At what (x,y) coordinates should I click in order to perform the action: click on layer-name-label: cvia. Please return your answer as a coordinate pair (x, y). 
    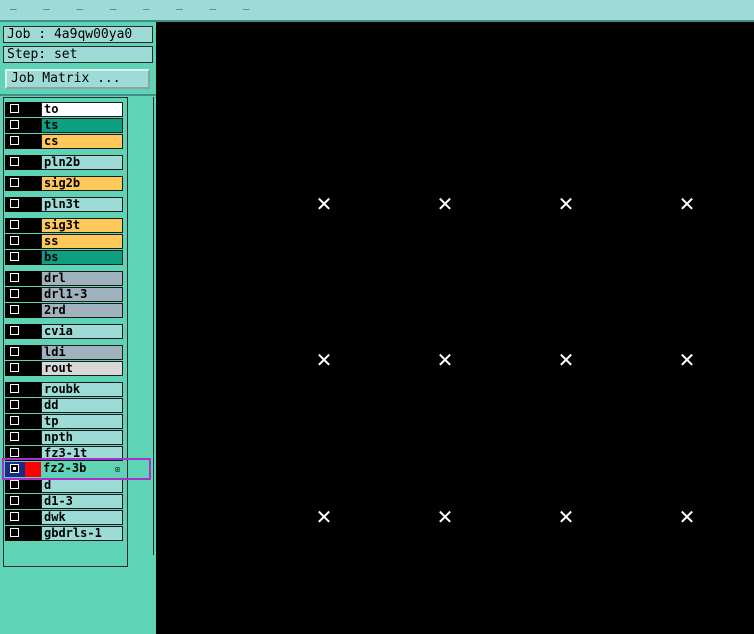
    Looking at the image, I should click on (82, 331).